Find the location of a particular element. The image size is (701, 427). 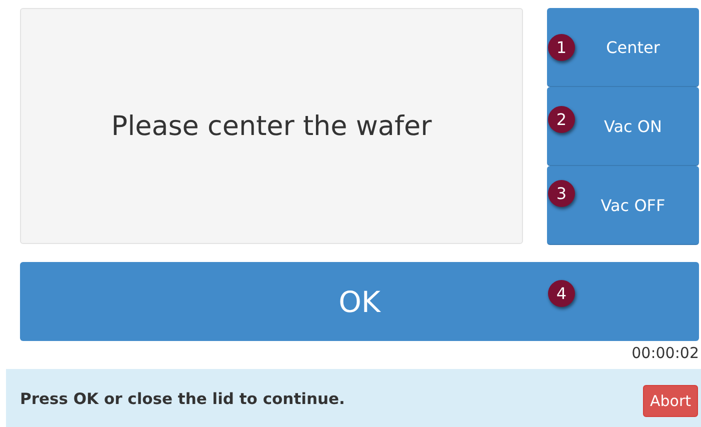

abort-button: Abort is located at coordinates (670, 400).